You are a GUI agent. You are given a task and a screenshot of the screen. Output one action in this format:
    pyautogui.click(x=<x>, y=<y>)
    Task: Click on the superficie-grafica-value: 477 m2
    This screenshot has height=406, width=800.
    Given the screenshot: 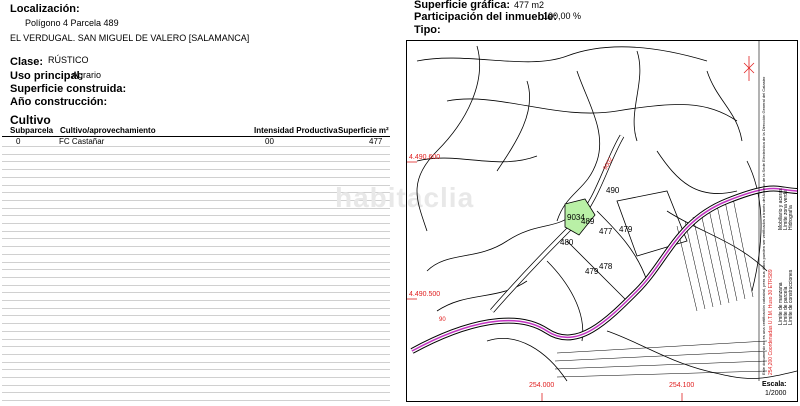 What is the action you would take?
    pyautogui.click(x=529, y=5)
    